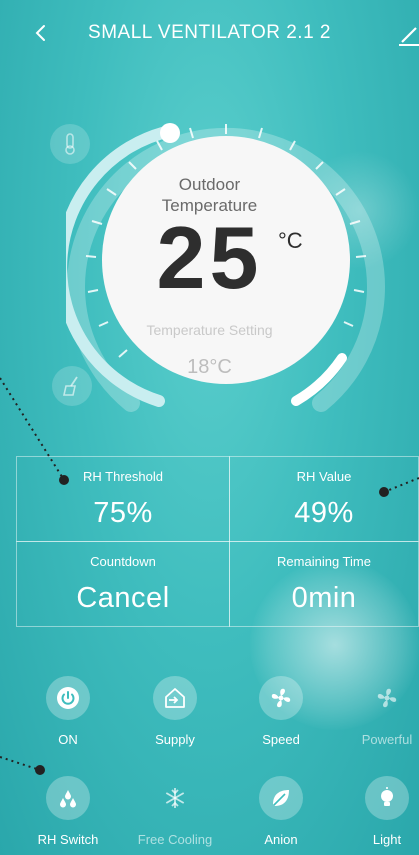 Image resolution: width=419 pixels, height=855 pixels. What do you see at coordinates (68, 698) in the screenshot?
I see `power-icon` at bounding box center [68, 698].